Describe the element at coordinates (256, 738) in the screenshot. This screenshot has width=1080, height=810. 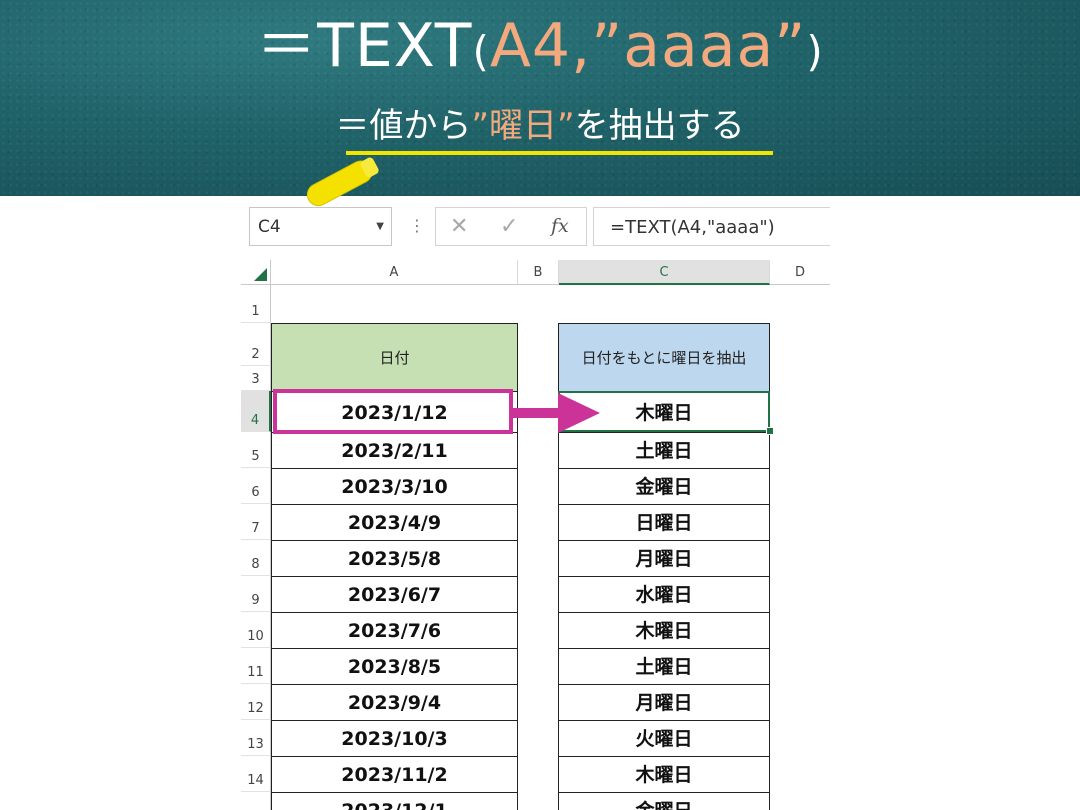
I see `row-header: 13` at that location.